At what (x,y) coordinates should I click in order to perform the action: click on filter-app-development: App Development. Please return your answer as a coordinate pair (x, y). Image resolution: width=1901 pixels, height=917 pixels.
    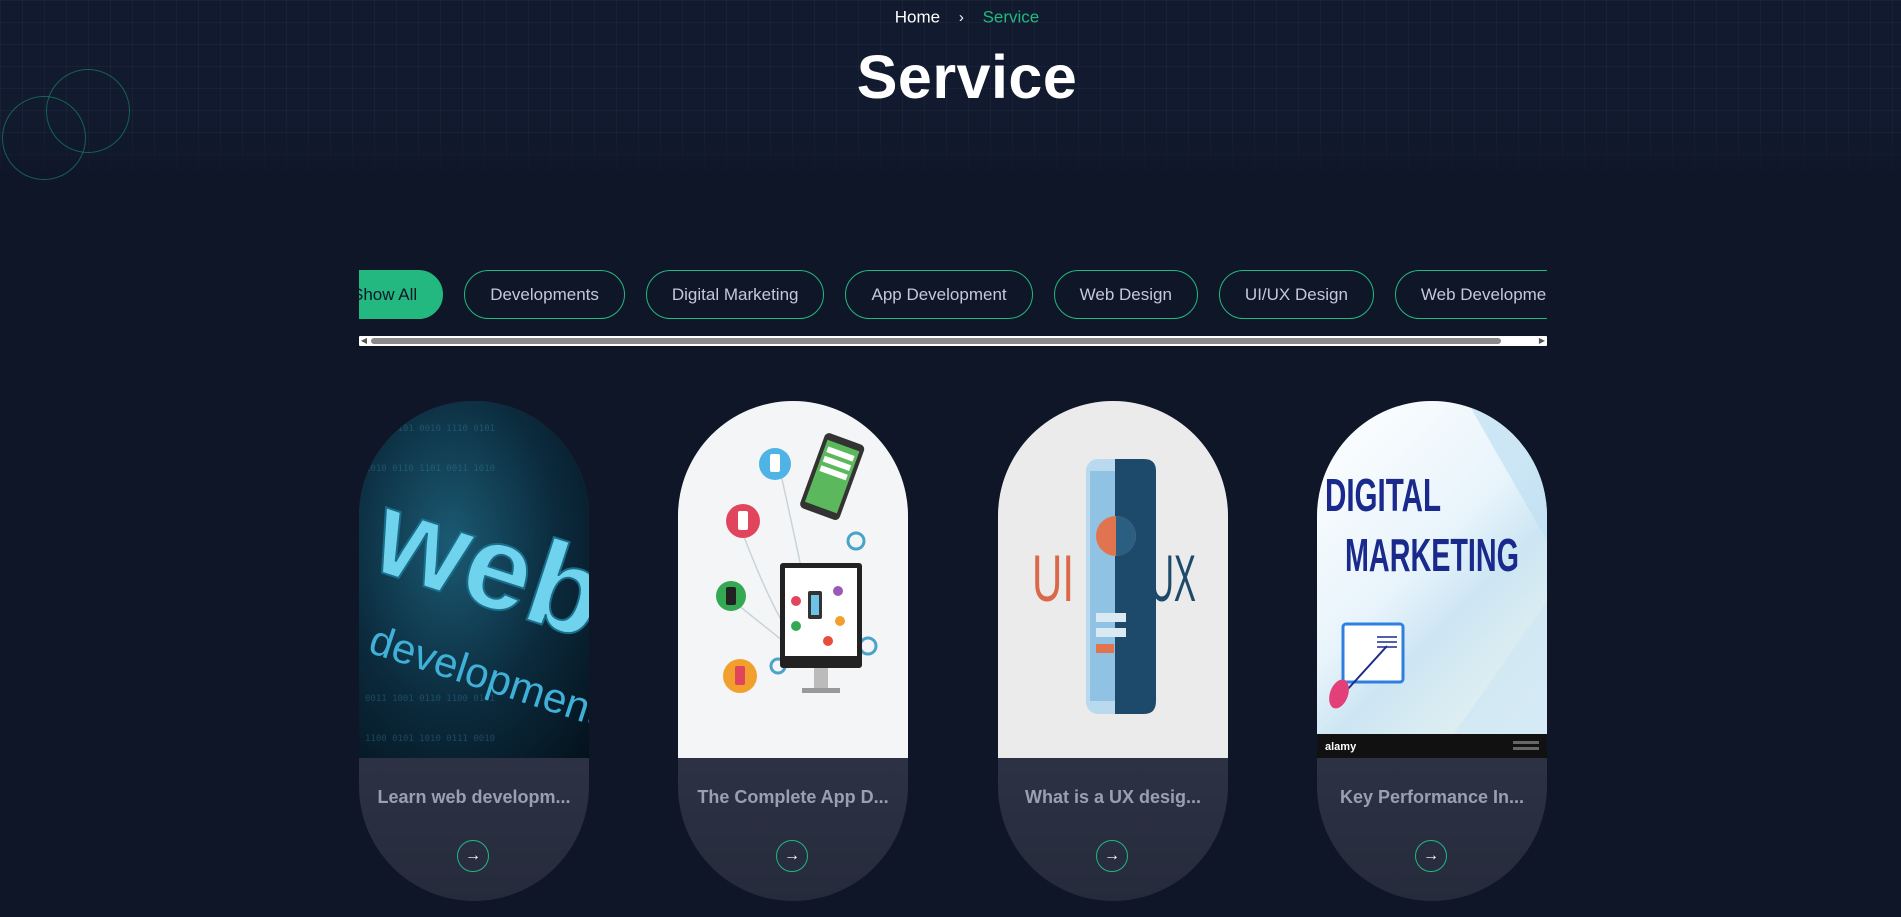
    Looking at the image, I should click on (939, 294).